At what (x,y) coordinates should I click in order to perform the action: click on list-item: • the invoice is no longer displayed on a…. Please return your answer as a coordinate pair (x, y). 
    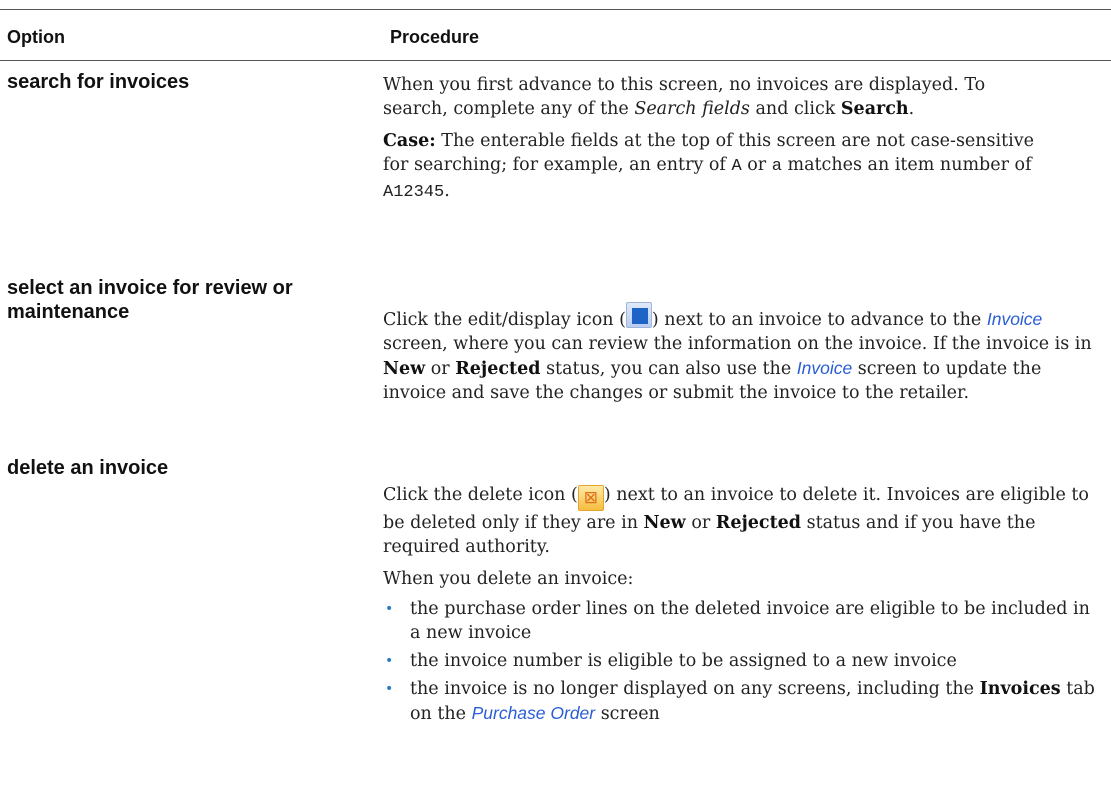
    Looking at the image, I should click on (743, 701).